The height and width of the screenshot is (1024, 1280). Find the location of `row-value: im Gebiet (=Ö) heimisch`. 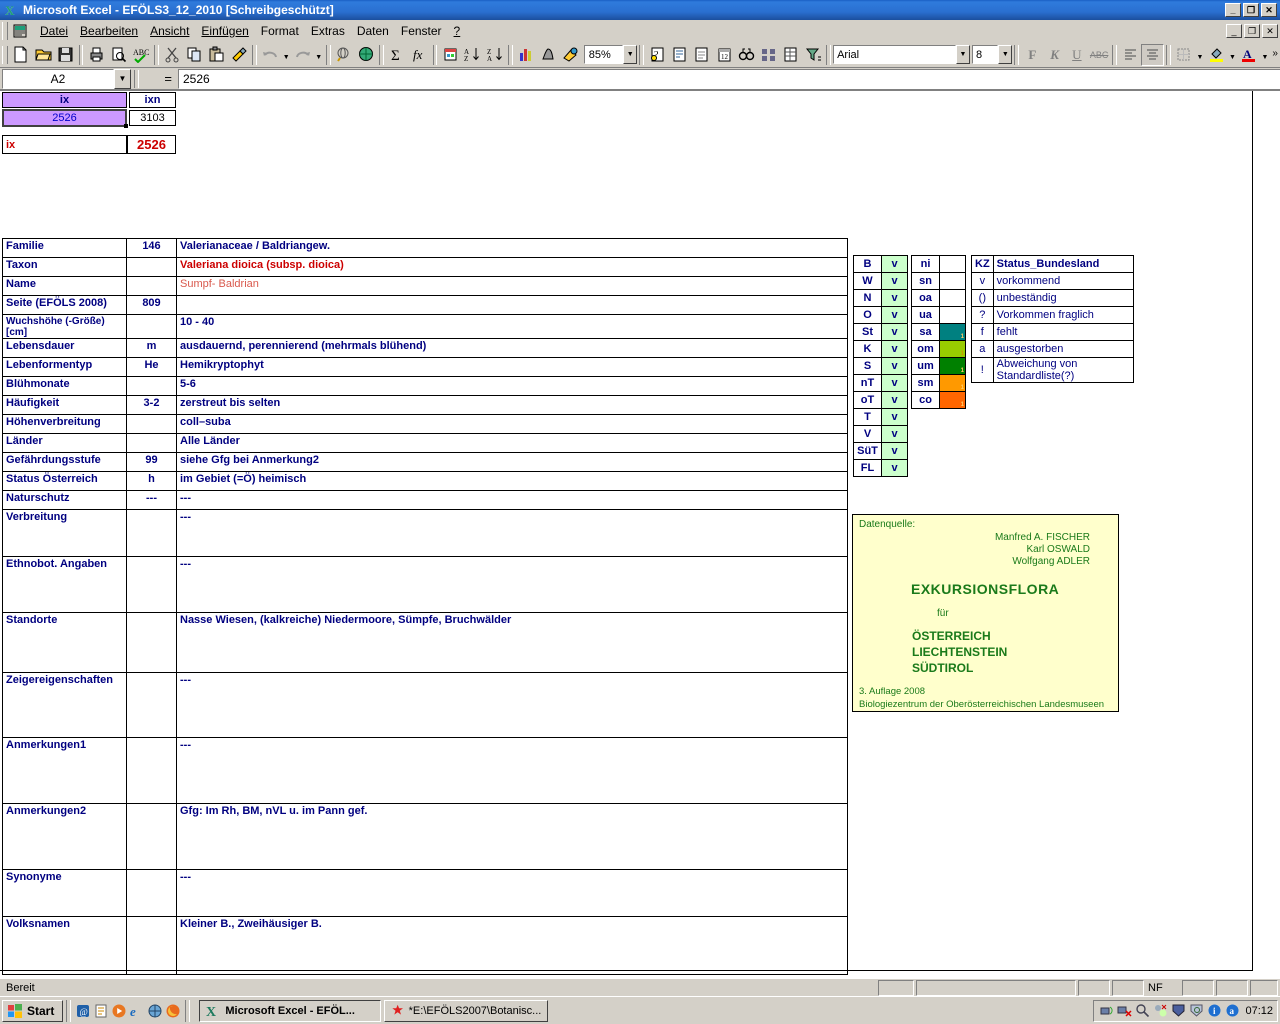

row-value: im Gebiet (=Ö) heimisch is located at coordinates (512, 481).